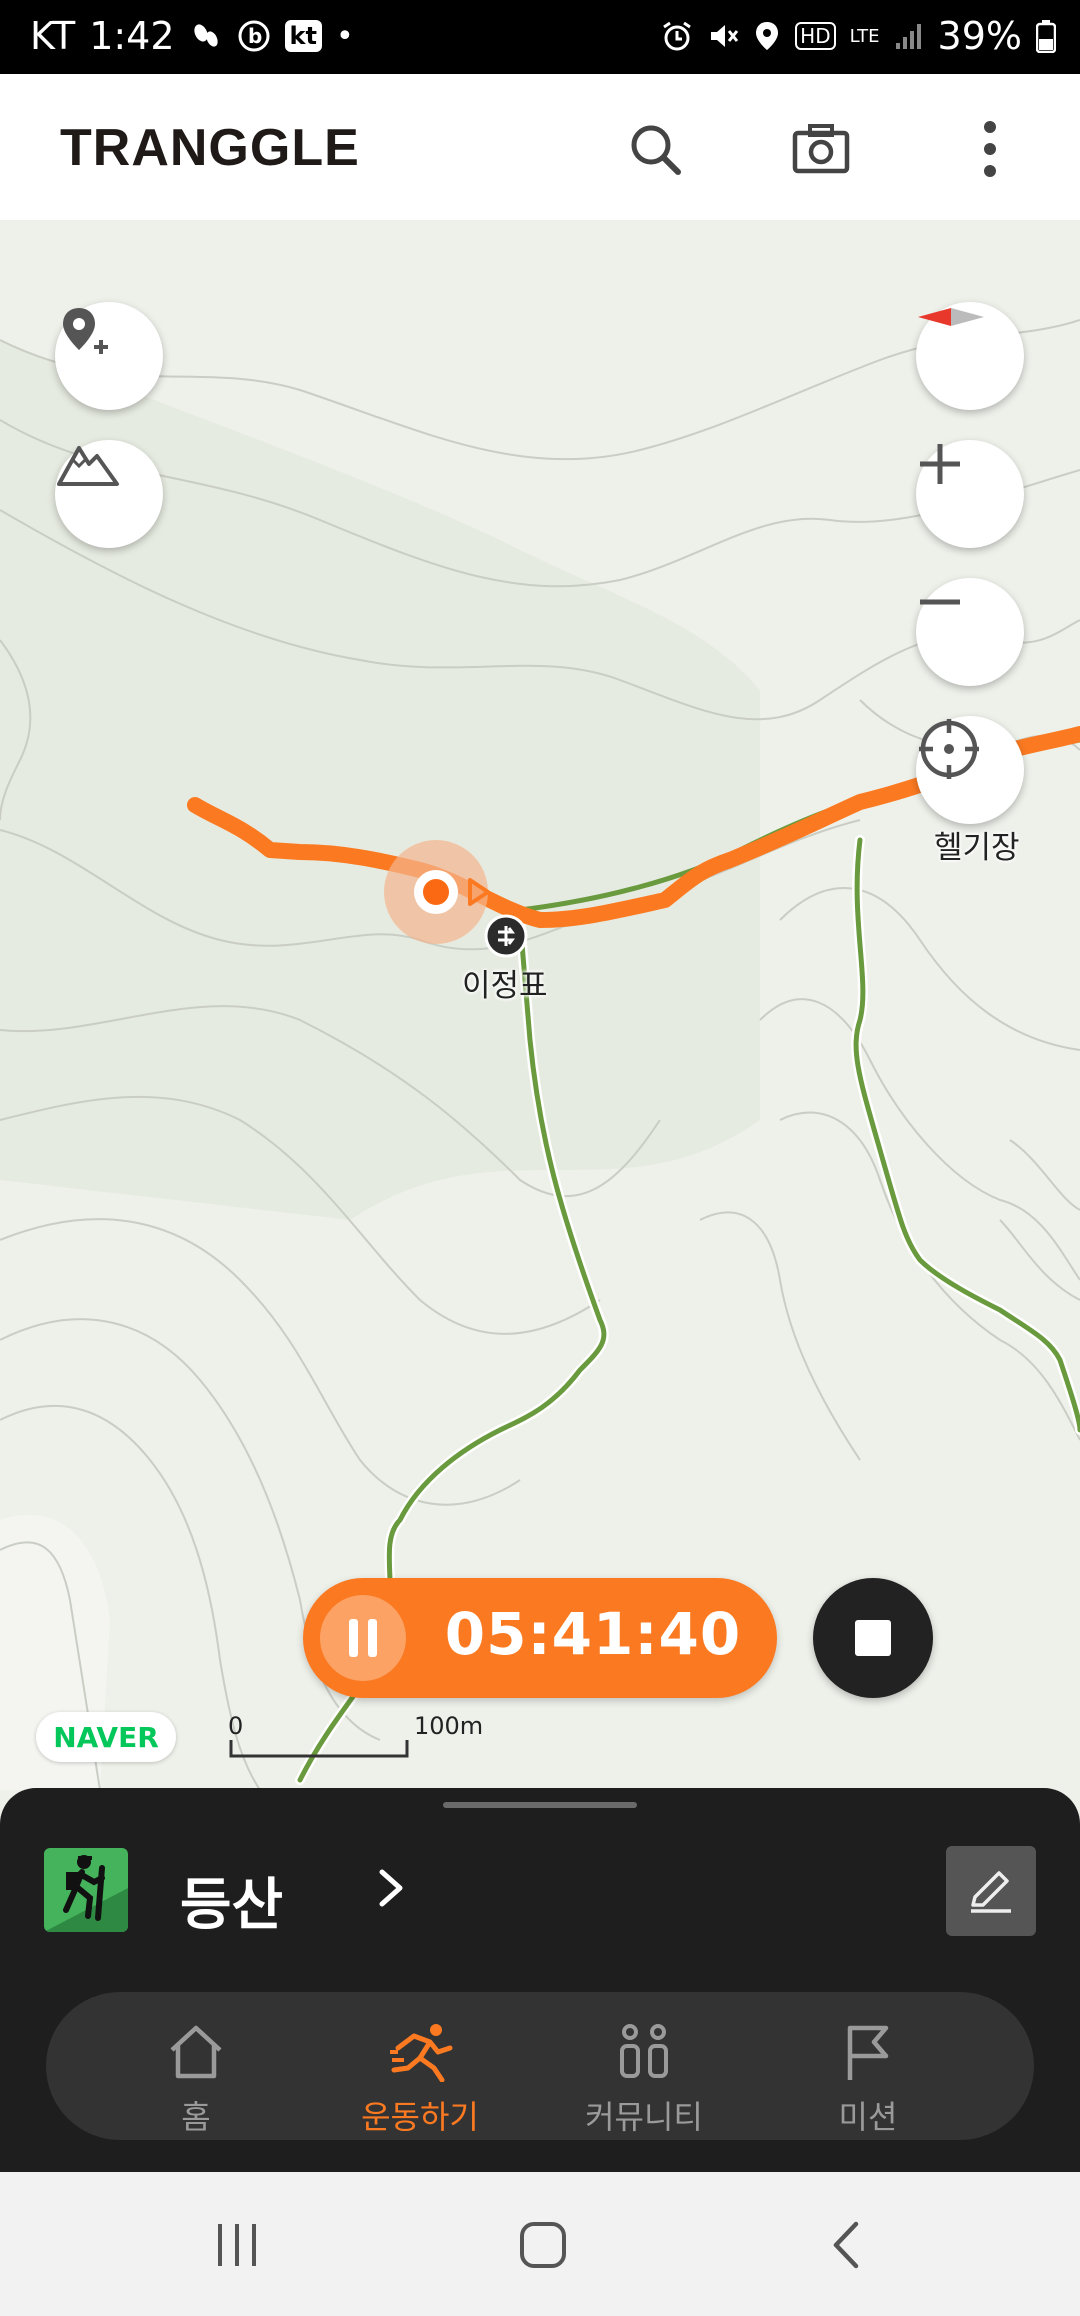 This screenshot has width=1080, height=2316. I want to click on footprint-icon, so click(206, 36).